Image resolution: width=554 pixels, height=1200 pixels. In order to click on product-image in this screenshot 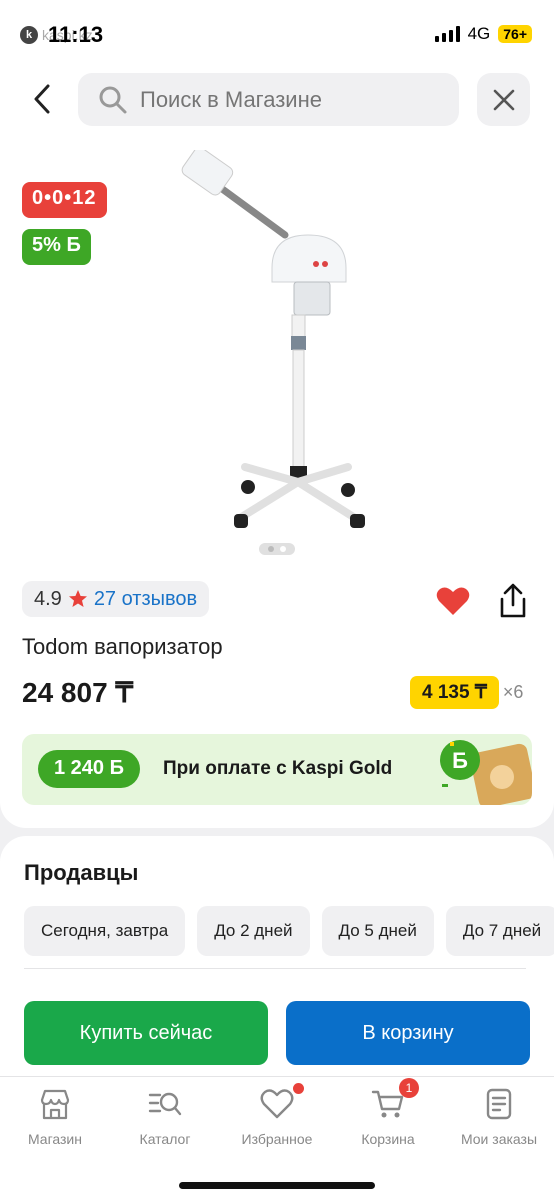, I will do `click(280, 345)`.